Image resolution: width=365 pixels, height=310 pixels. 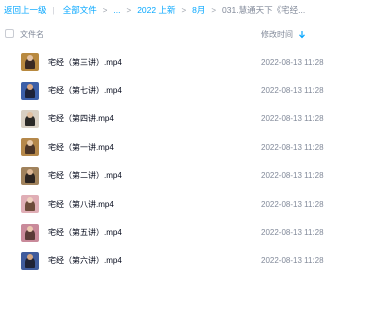 I want to click on breadcrumb-item-august: 8月, so click(x=198, y=10).